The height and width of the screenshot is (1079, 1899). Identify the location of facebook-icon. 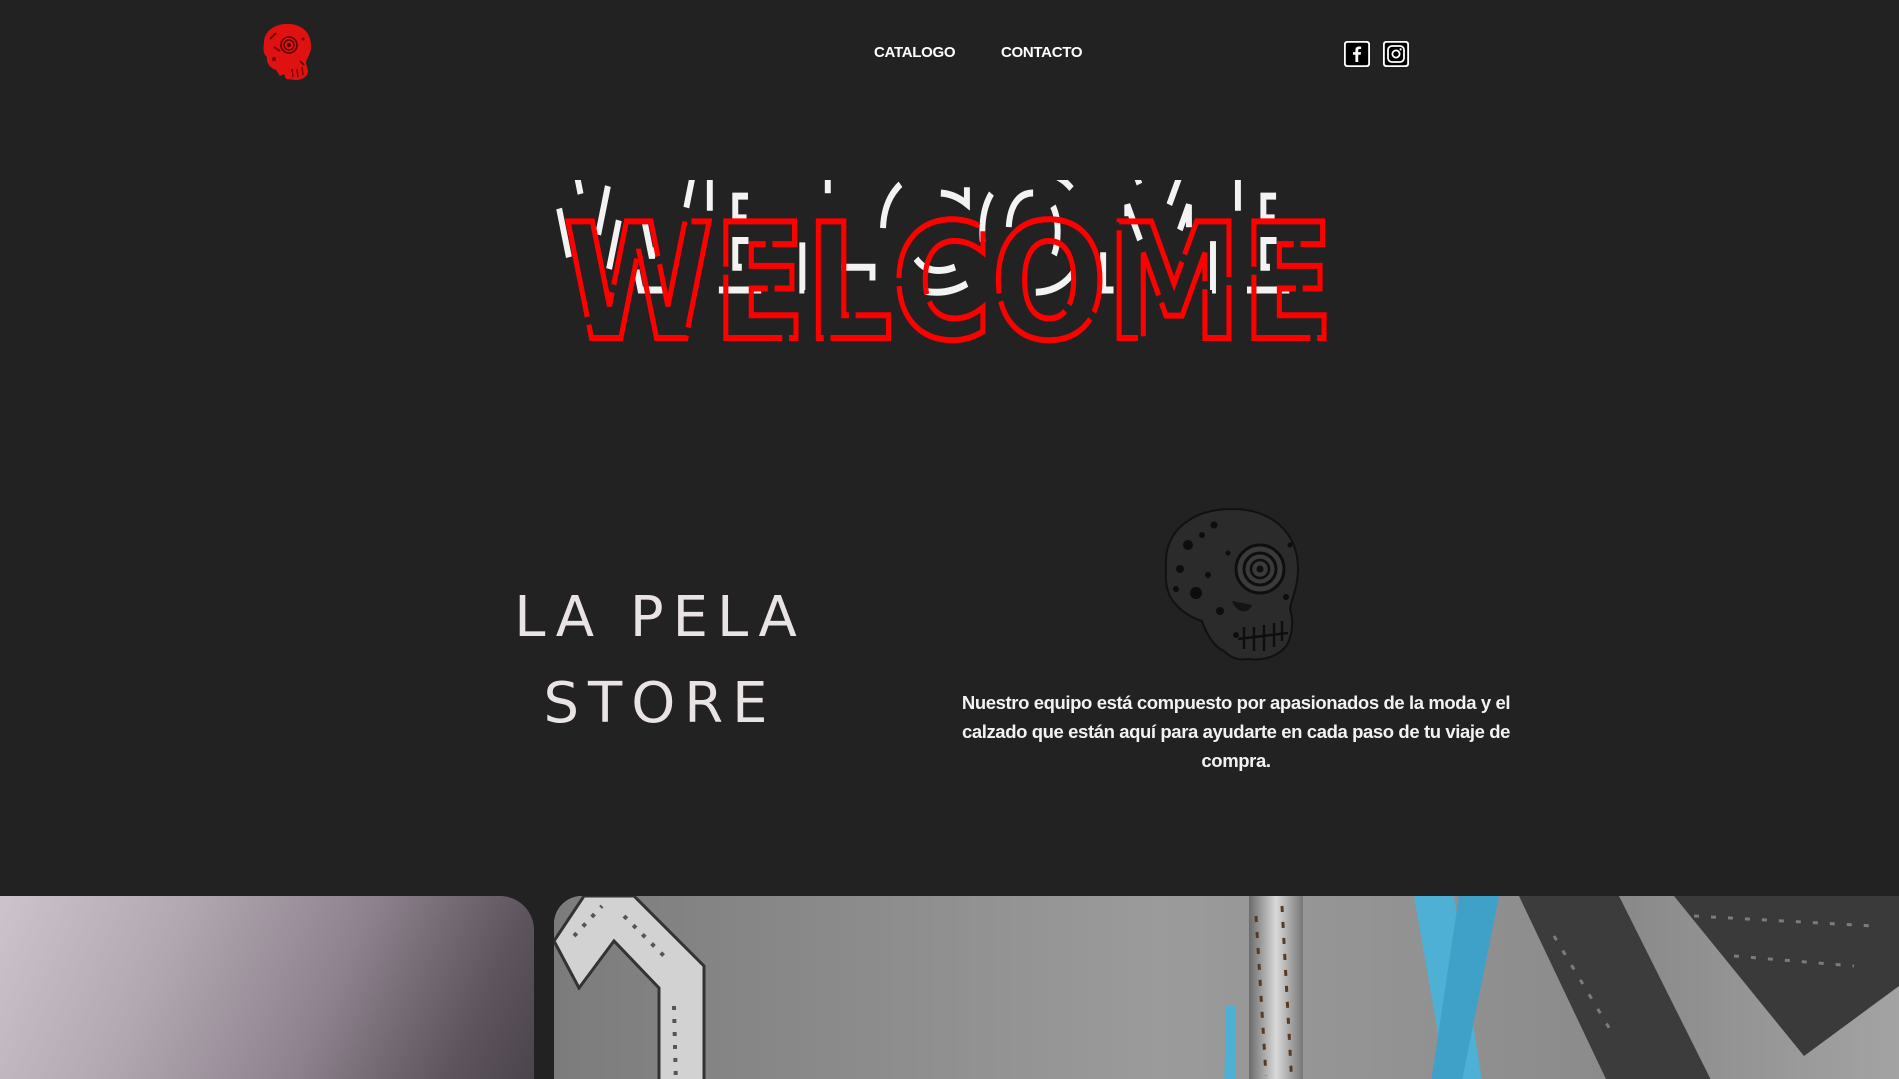
(1357, 54).